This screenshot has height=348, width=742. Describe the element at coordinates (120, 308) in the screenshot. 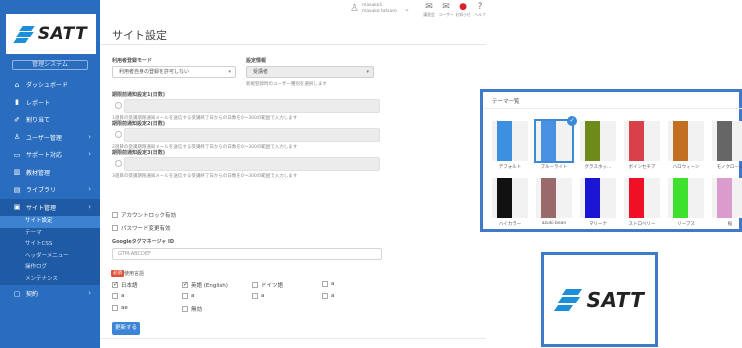

I see `language-checkbox: ae` at that location.